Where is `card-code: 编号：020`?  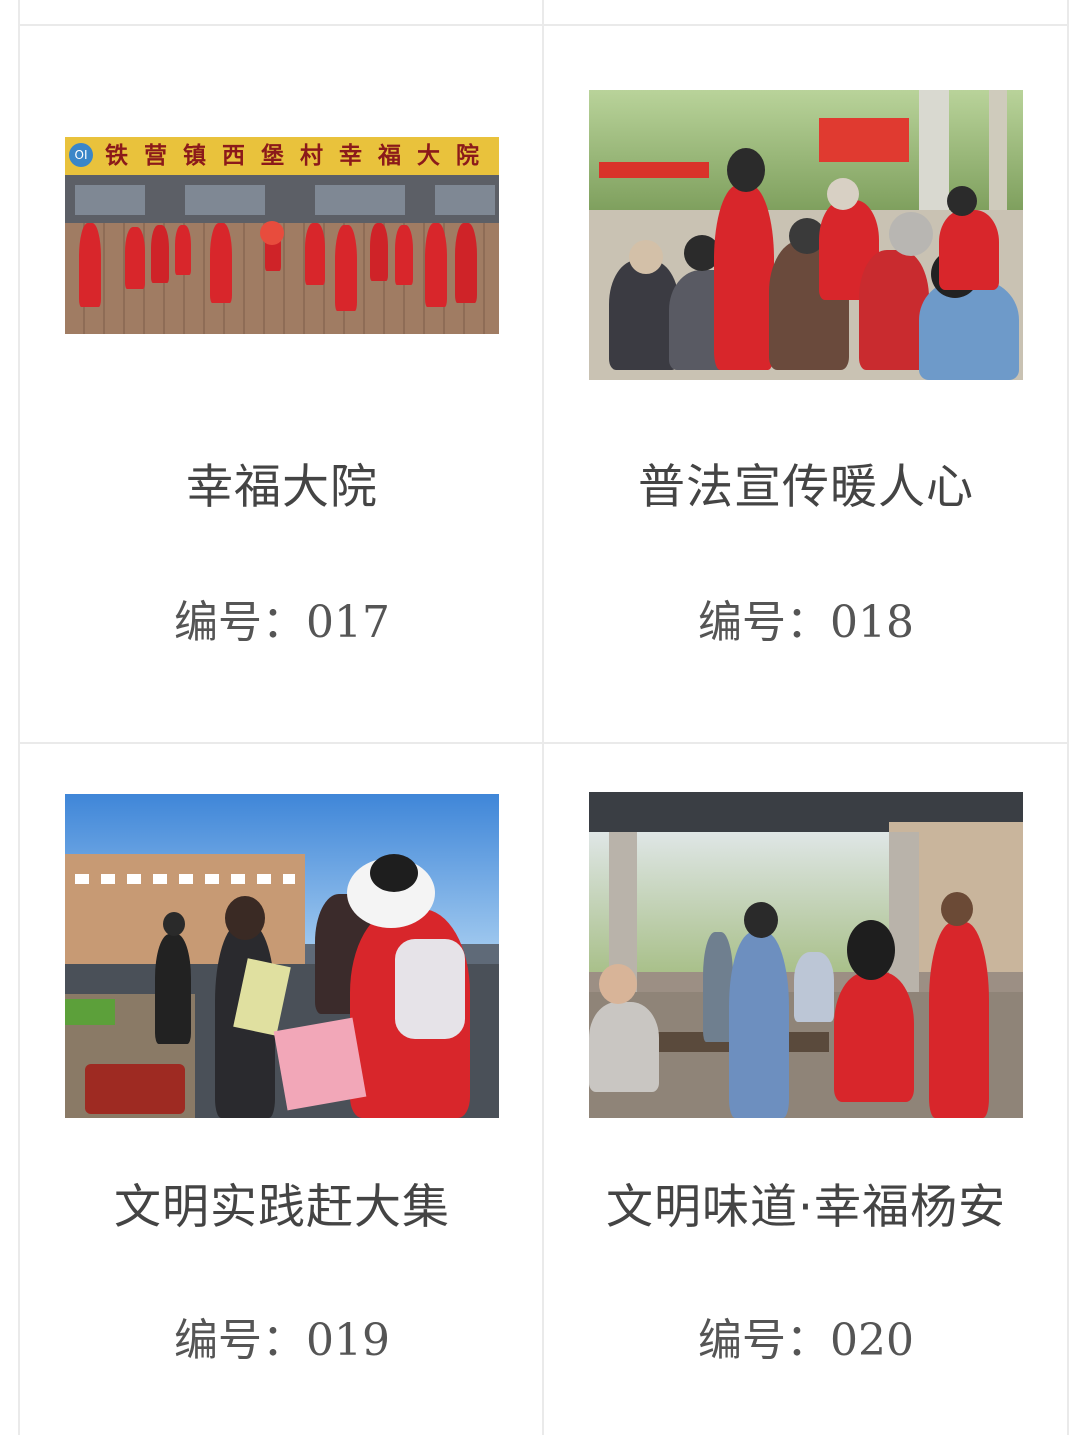 card-code: 编号：020 is located at coordinates (806, 1336).